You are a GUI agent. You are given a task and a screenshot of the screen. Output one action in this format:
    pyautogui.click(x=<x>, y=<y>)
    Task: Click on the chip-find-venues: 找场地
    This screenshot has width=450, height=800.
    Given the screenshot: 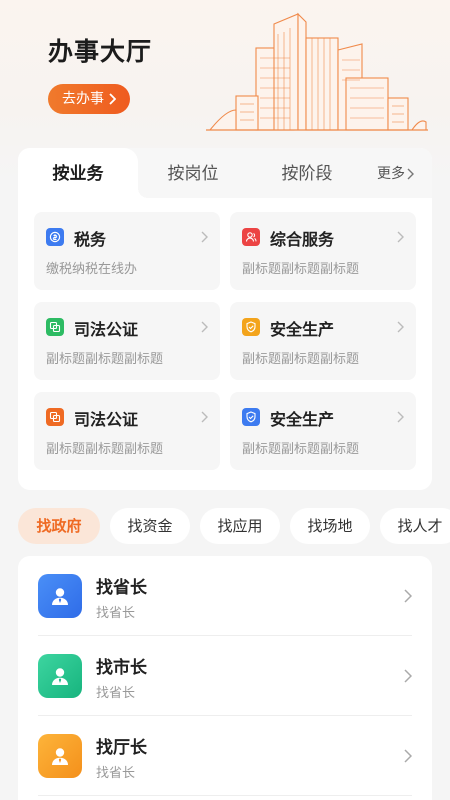 What is the action you would take?
    pyautogui.click(x=330, y=526)
    